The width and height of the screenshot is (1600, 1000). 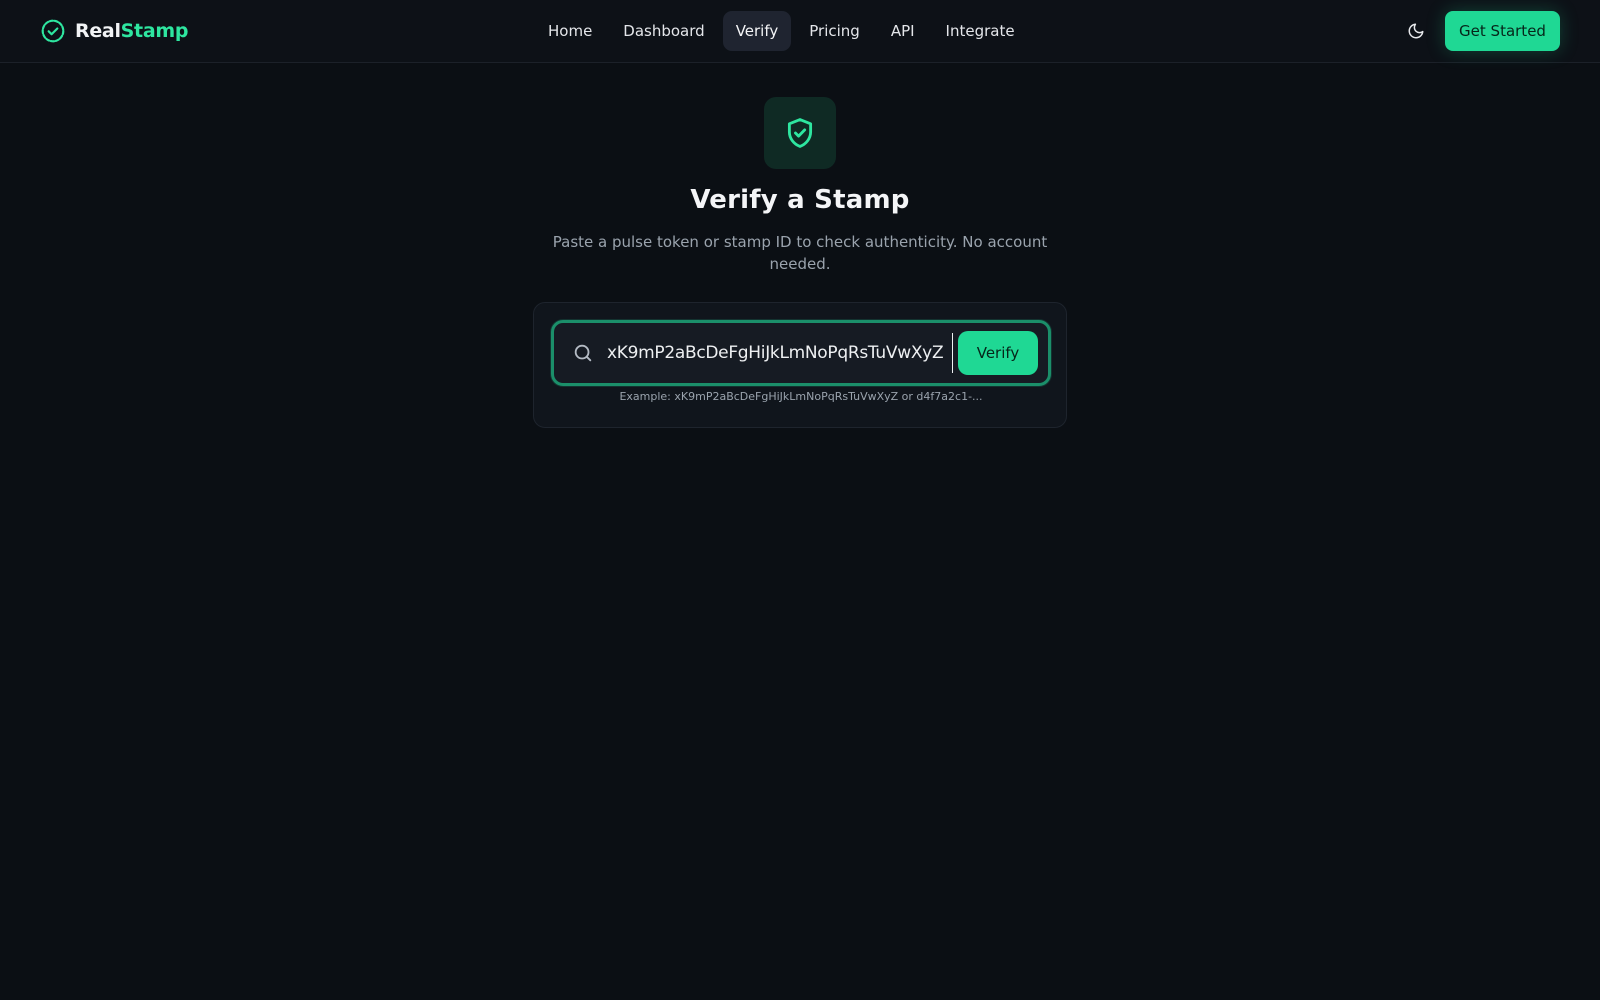 What do you see at coordinates (570, 31) in the screenshot?
I see `nav-item-home: Home` at bounding box center [570, 31].